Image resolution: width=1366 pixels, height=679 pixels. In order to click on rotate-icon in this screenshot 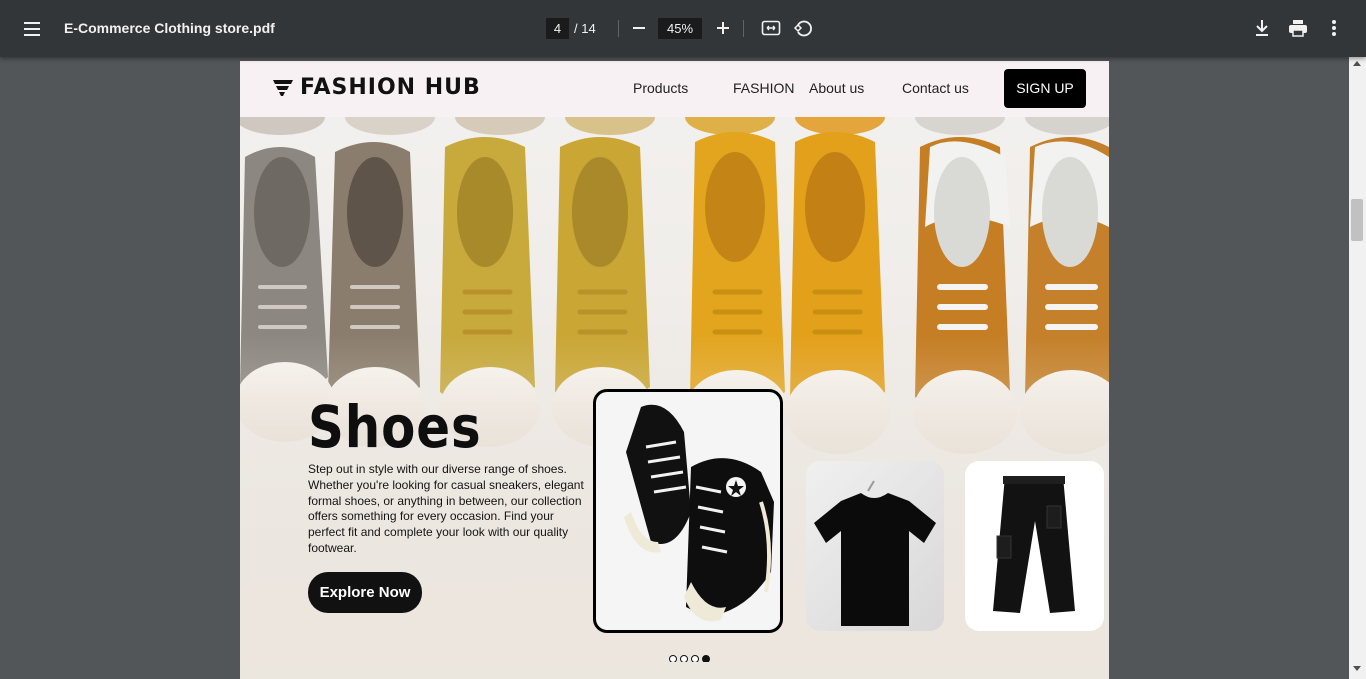, I will do `click(803, 28)`.